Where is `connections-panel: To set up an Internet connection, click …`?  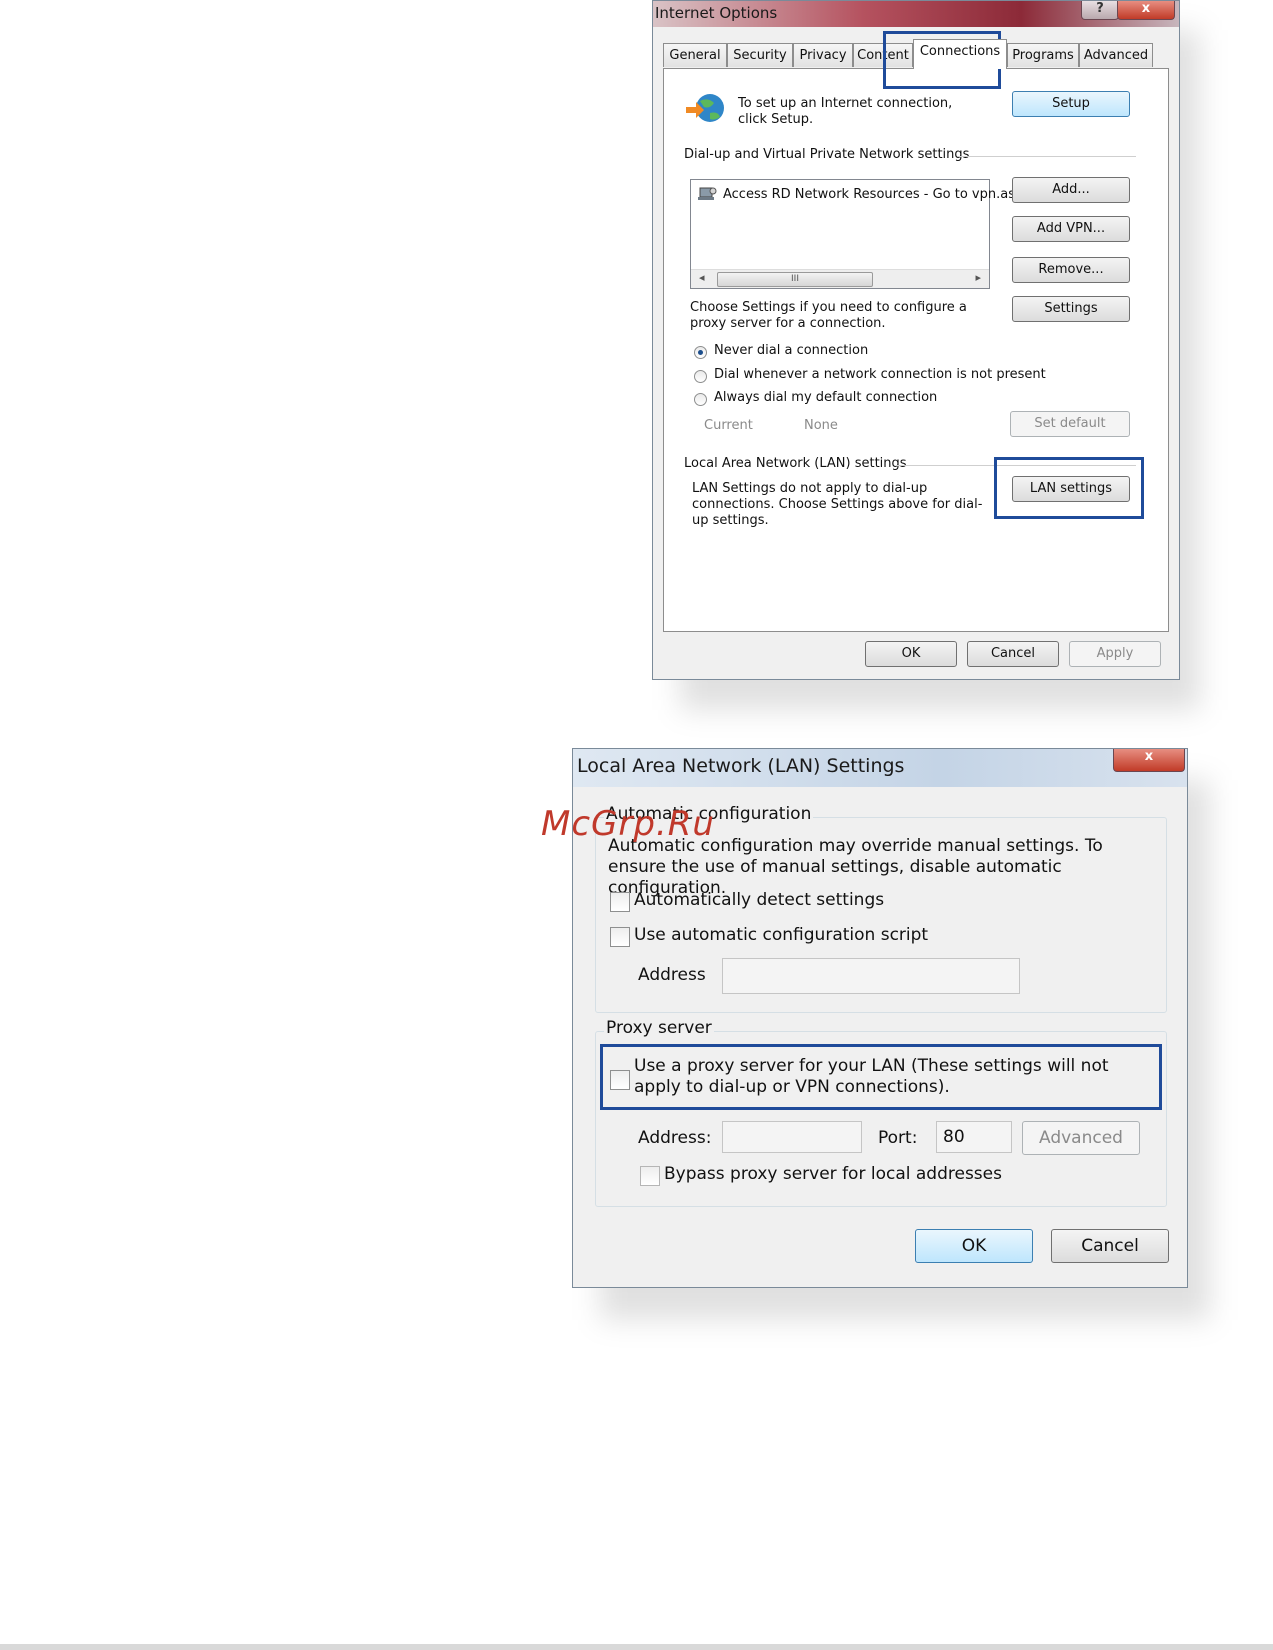
connections-panel: To set up an Internet connection, click … is located at coordinates (916, 350).